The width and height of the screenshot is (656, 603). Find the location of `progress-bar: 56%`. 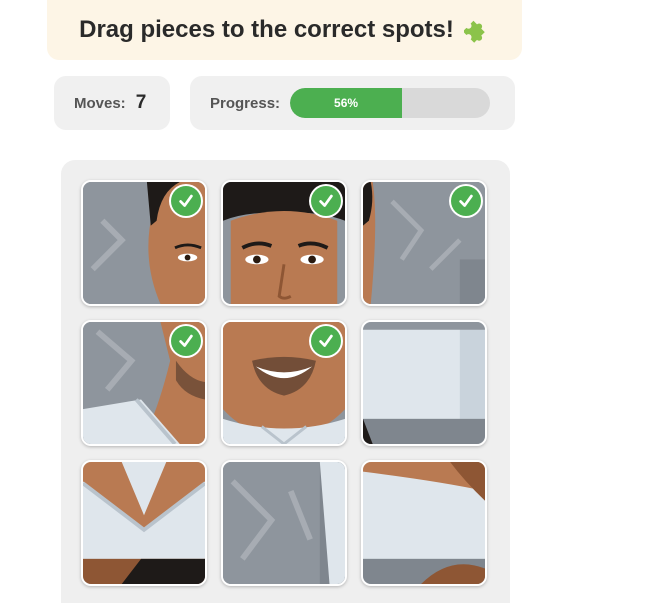

progress-bar: 56% is located at coordinates (390, 103).